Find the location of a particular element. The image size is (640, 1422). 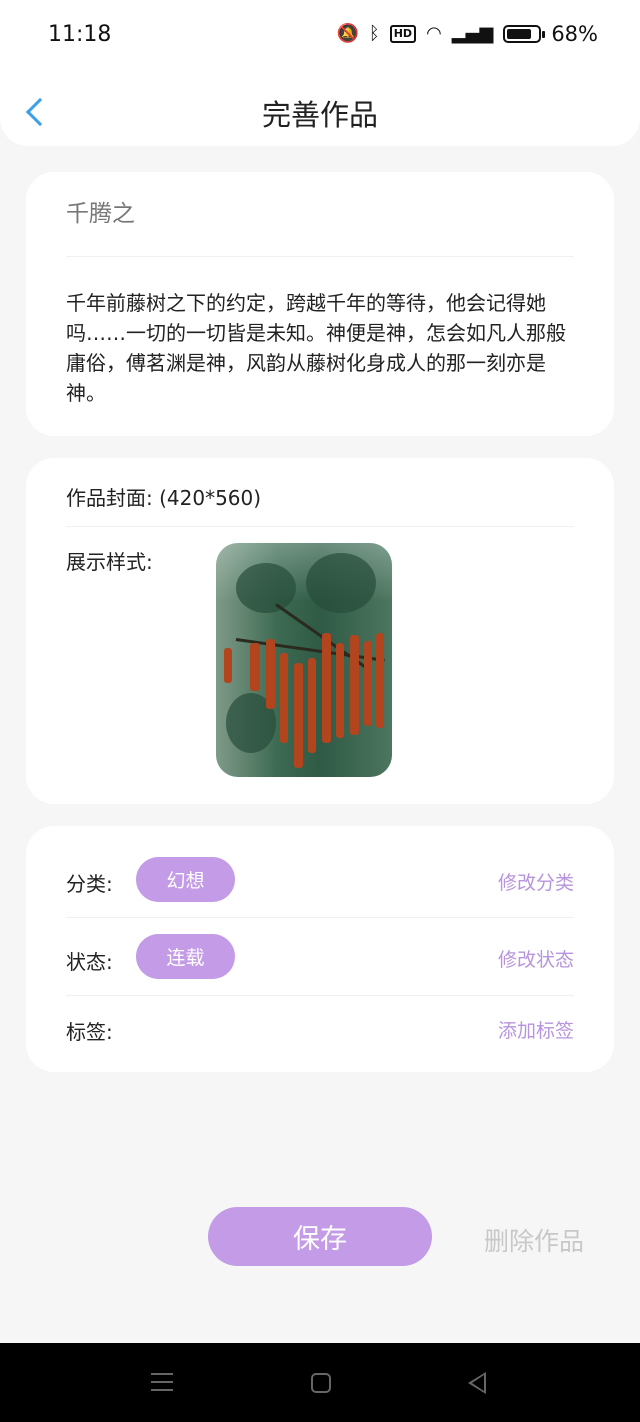

system-nav-bar is located at coordinates (320, 1382).